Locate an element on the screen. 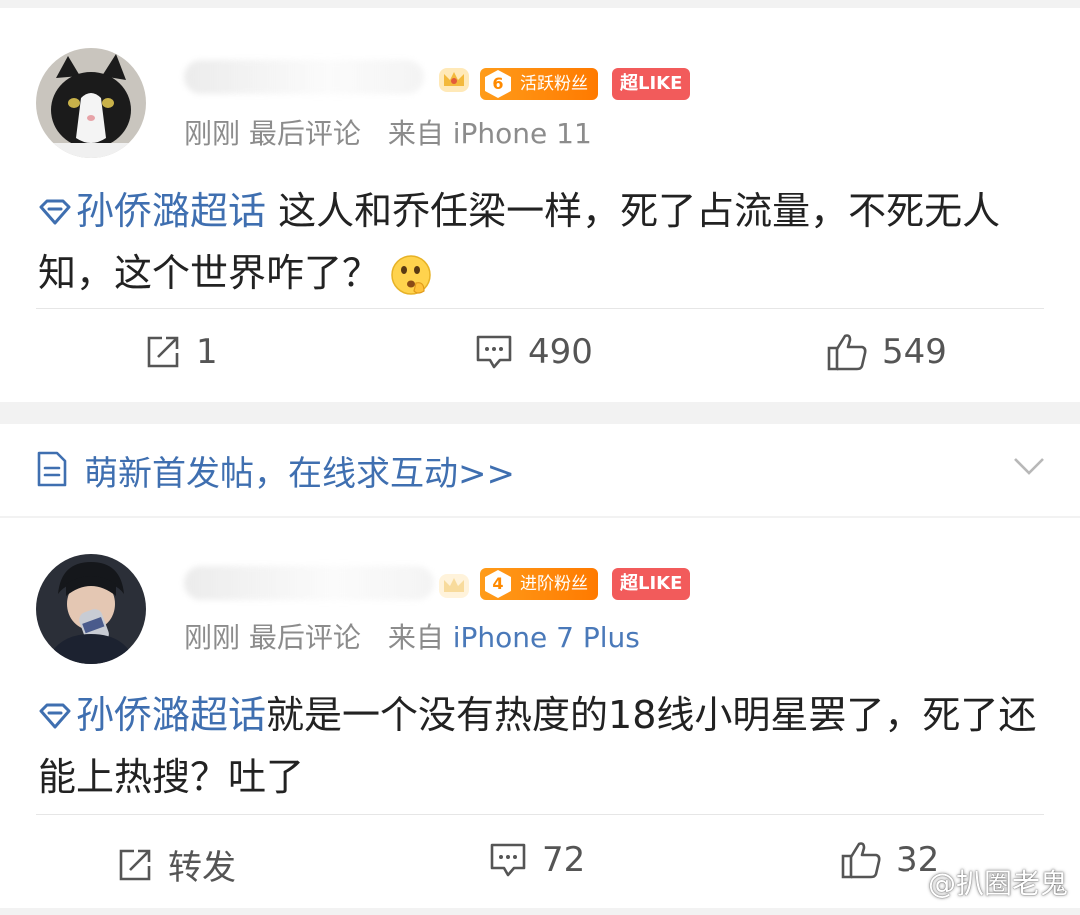  watermark: @扒圈老鬼 is located at coordinates (975, 882).